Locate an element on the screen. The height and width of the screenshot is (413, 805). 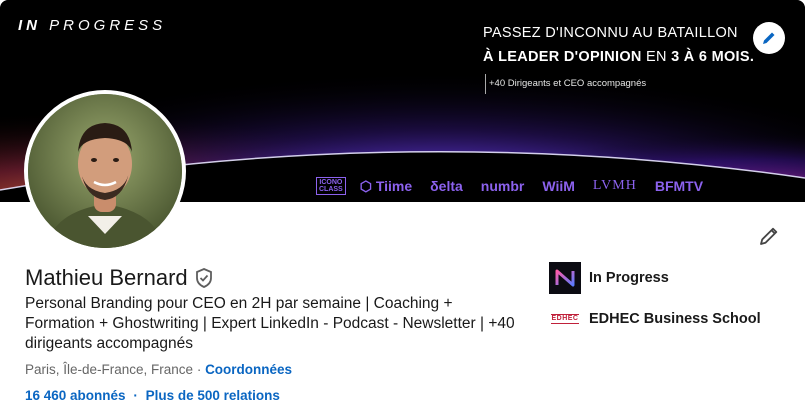
banner-brand-logo: IN PROGRESS is located at coordinates (92, 25).